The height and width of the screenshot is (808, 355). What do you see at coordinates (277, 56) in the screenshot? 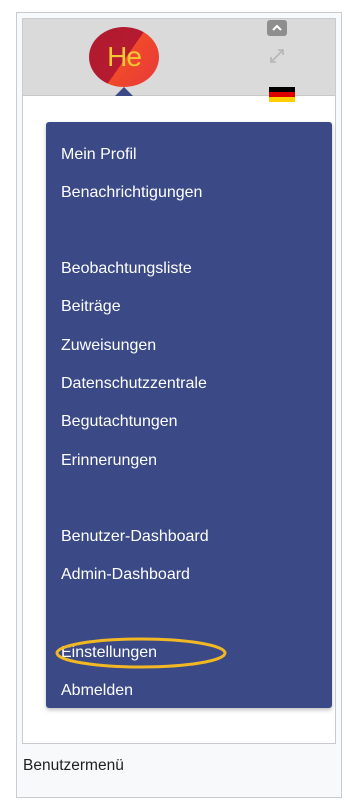
I see `expand-arrows-icon` at bounding box center [277, 56].